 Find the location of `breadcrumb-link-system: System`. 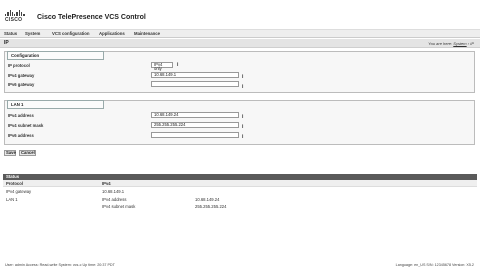

breadcrumb-link-system: System is located at coordinates (459, 43).